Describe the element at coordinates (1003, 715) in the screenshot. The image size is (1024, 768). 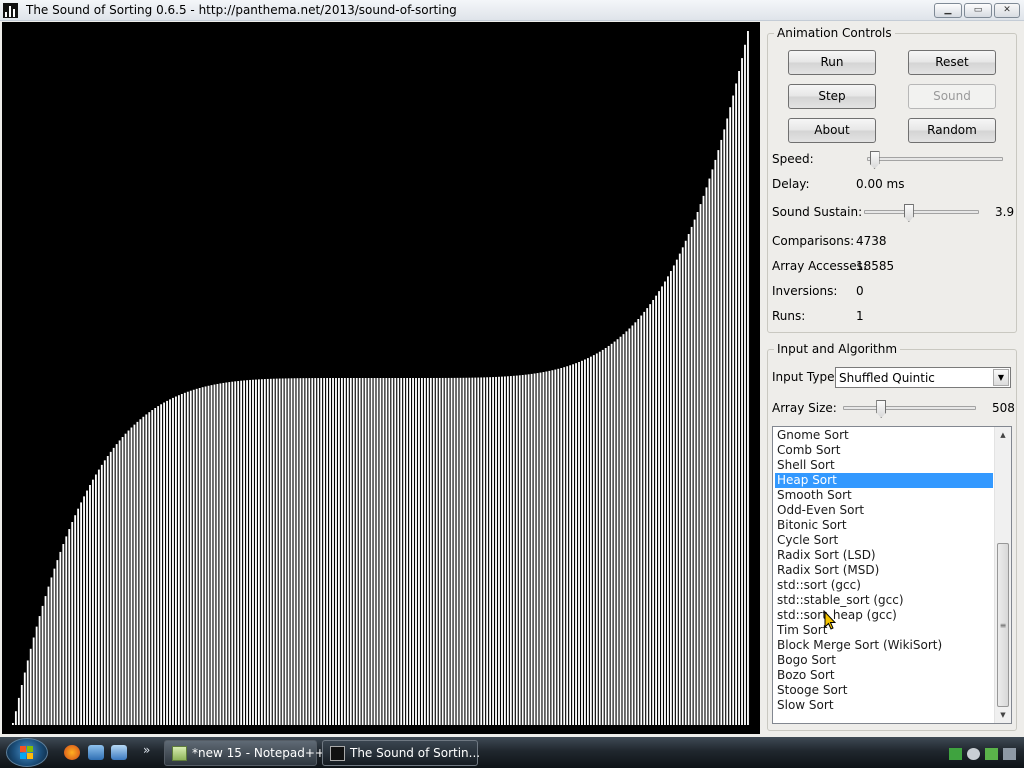
I see `scroll-down-icon: ▼` at that location.